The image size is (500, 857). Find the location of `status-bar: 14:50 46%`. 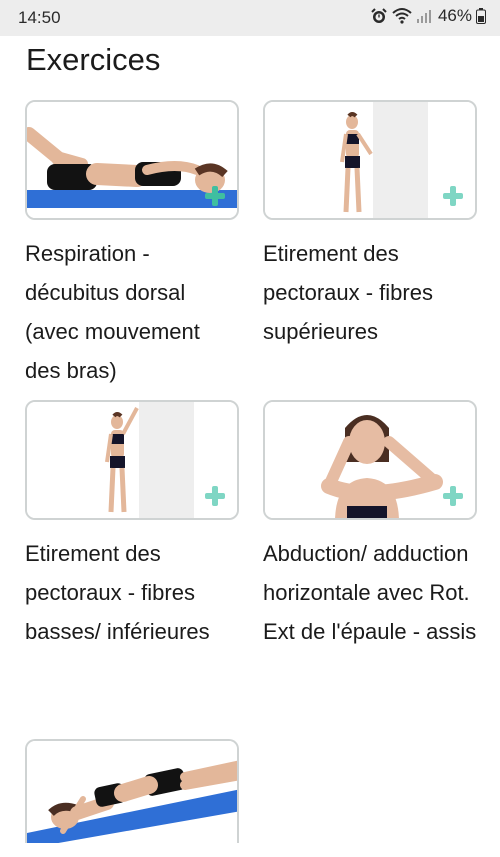

status-bar: 14:50 46% is located at coordinates (250, 18).